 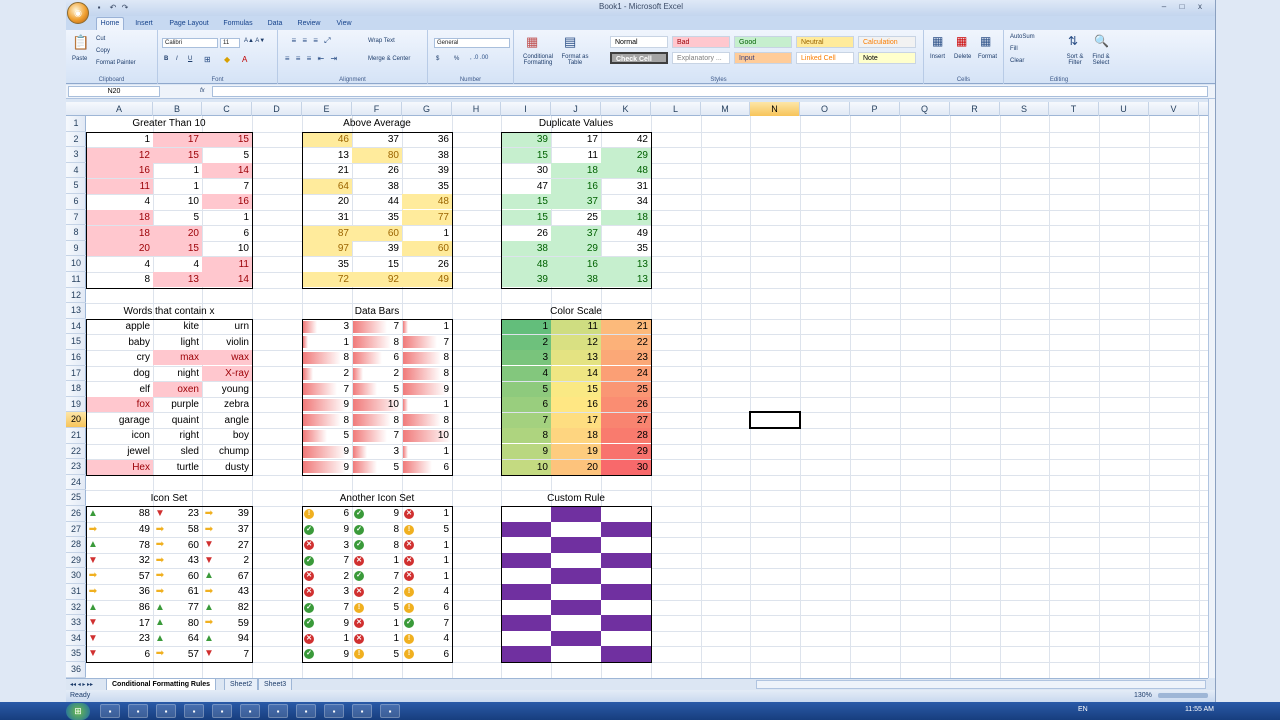 I want to click on conditional-formatting-icon: ▦, so click(x=532, y=42).